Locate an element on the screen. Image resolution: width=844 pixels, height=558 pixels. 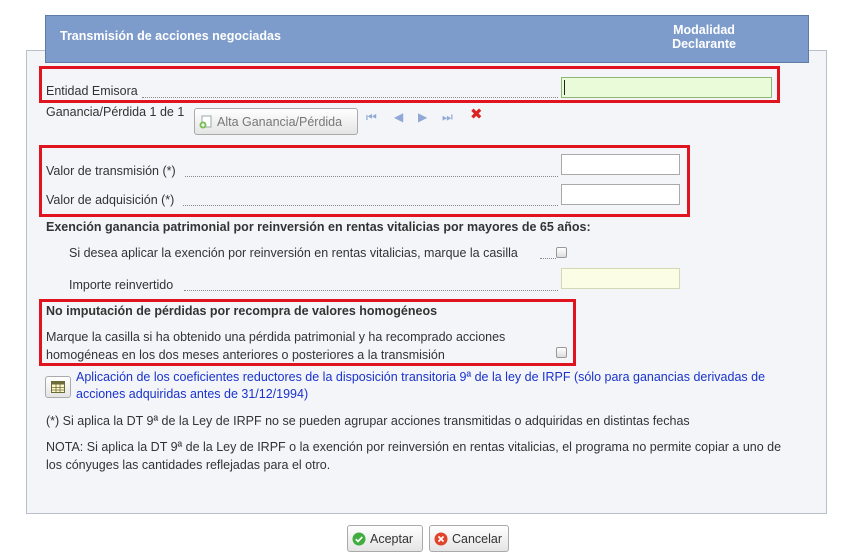
cancelar-button: Cancelar is located at coordinates (469, 538).